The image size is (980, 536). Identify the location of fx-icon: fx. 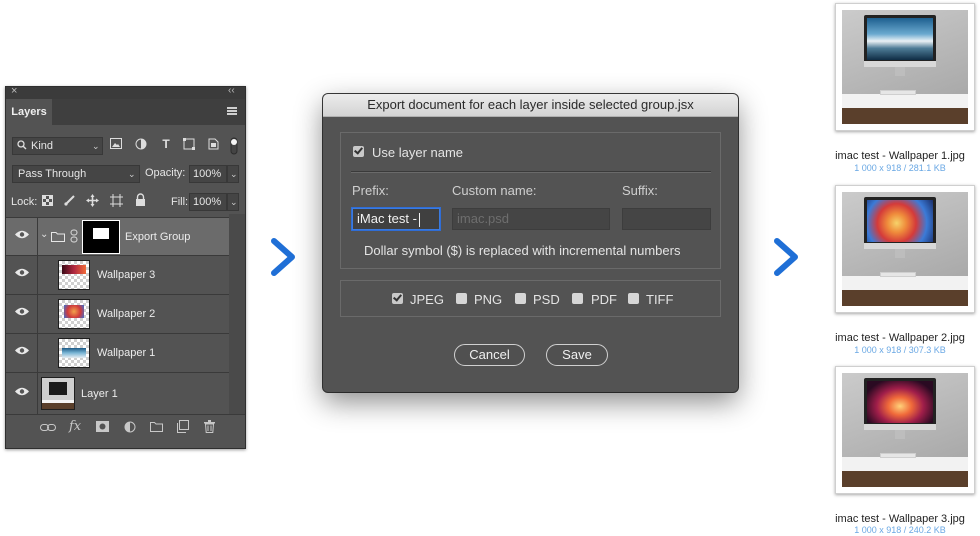
(75, 426).